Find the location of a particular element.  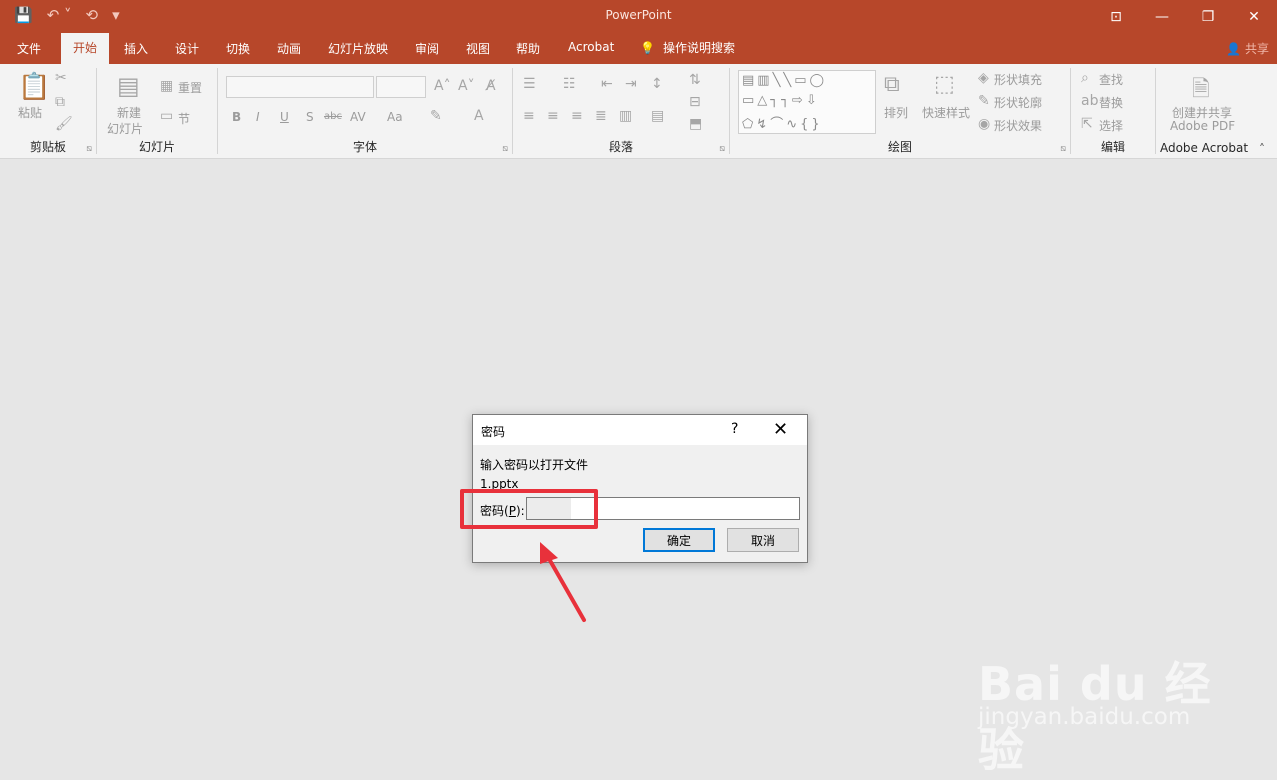

window-title: PowerPoint is located at coordinates (638, 15).